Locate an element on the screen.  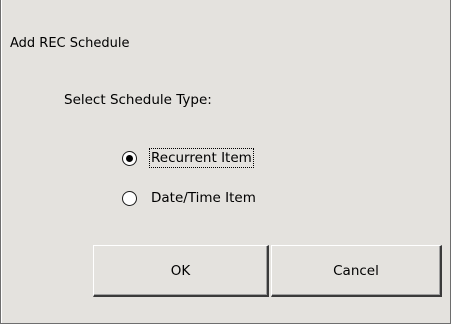
dialog-title: Add REC Schedule is located at coordinates (70, 43).